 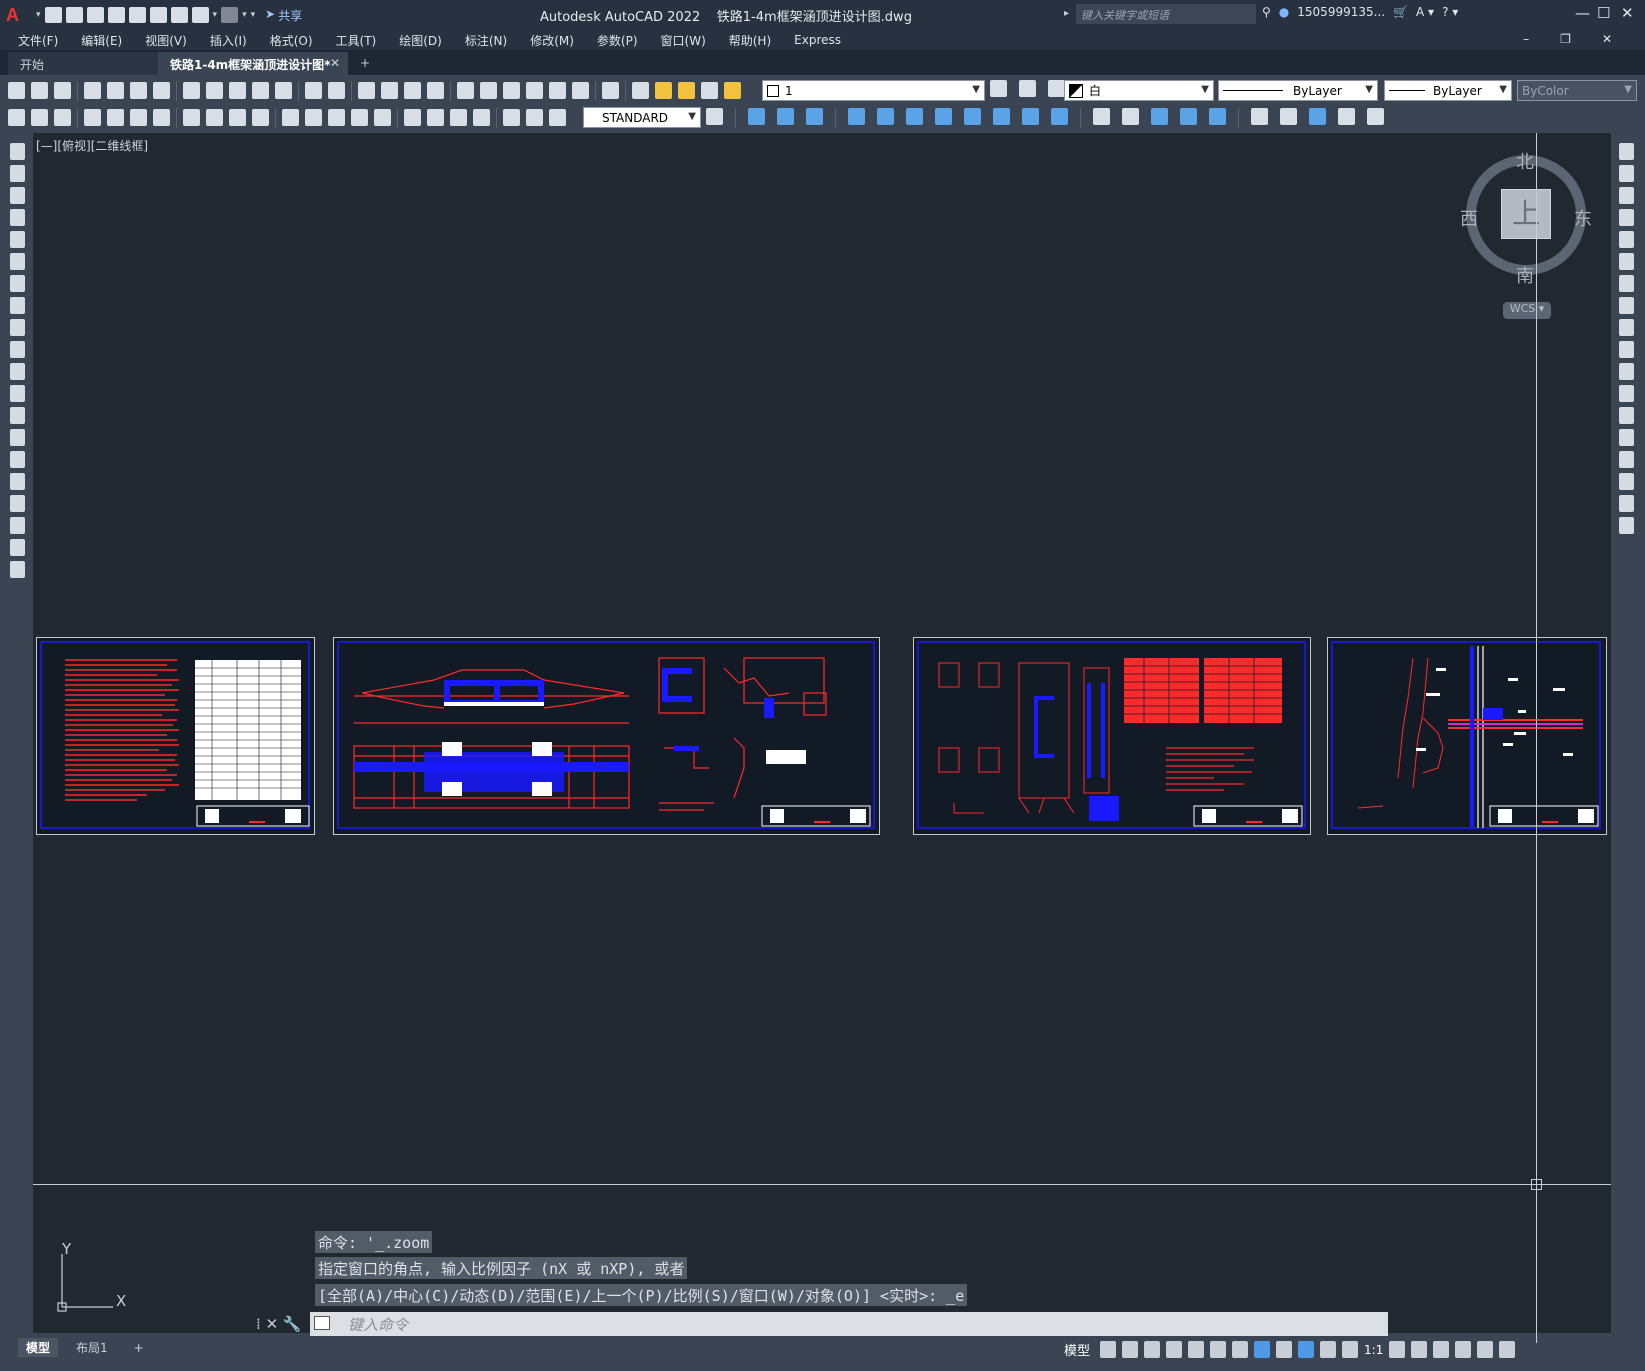 I want to click on clean-screen-icon, so click(x=1485, y=1349).